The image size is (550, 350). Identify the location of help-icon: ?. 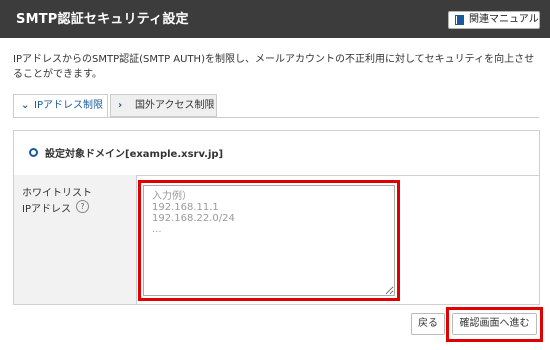
(82, 206).